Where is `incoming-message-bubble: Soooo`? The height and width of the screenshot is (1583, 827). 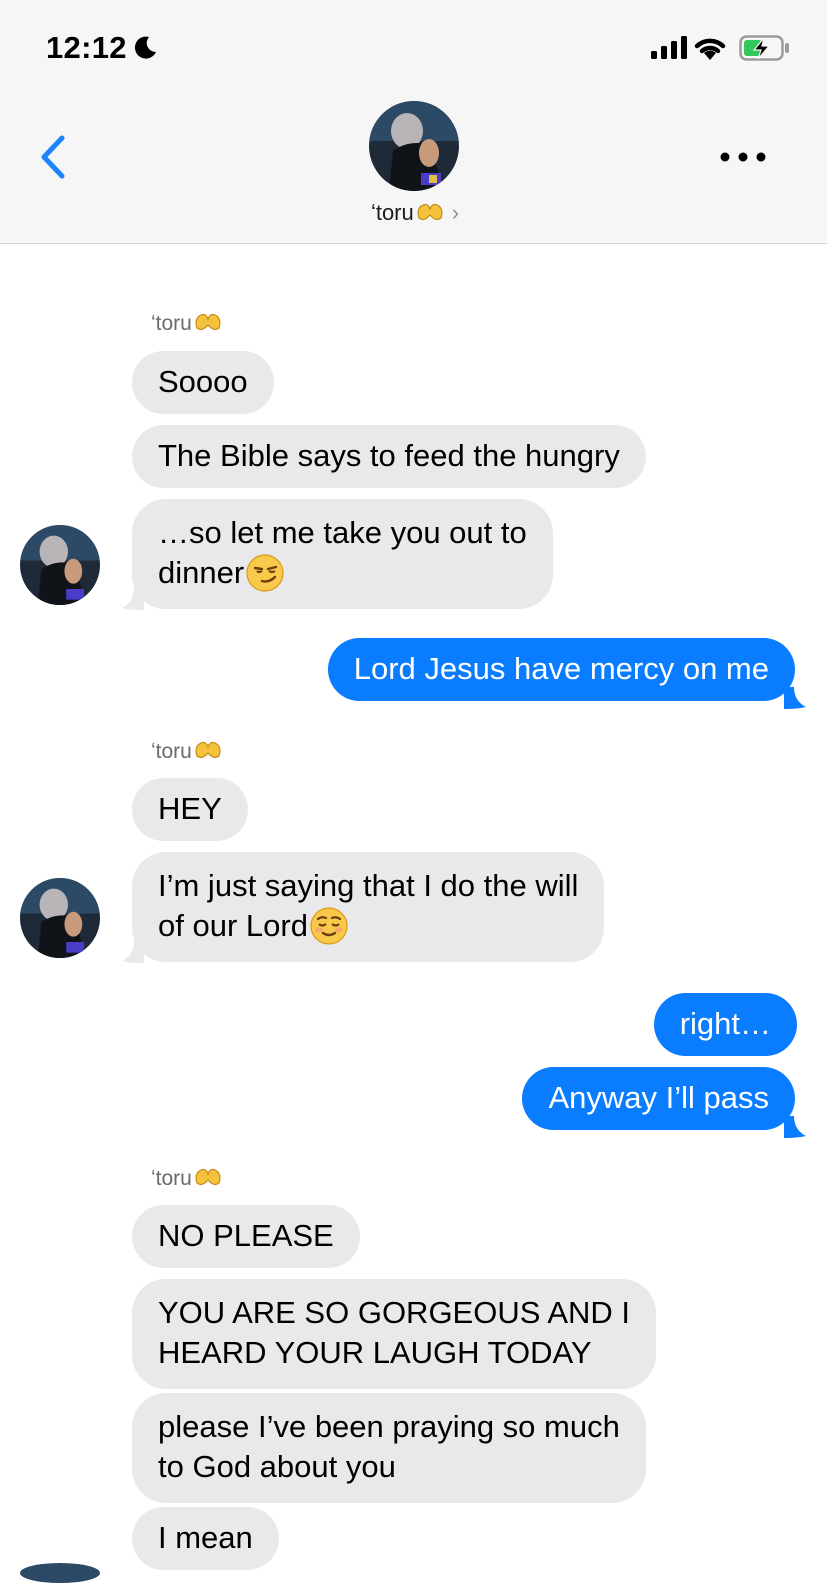 incoming-message-bubble: Soooo is located at coordinates (203, 382).